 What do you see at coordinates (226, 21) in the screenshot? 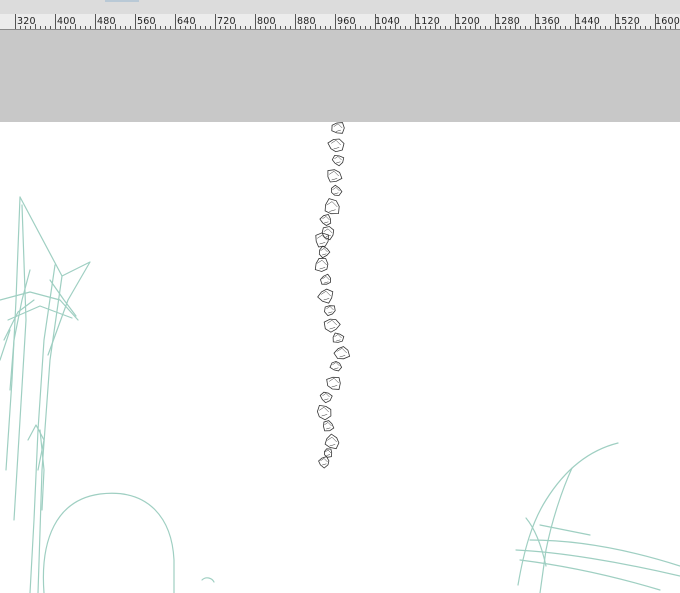
I see `ruler-label: 720` at bounding box center [226, 21].